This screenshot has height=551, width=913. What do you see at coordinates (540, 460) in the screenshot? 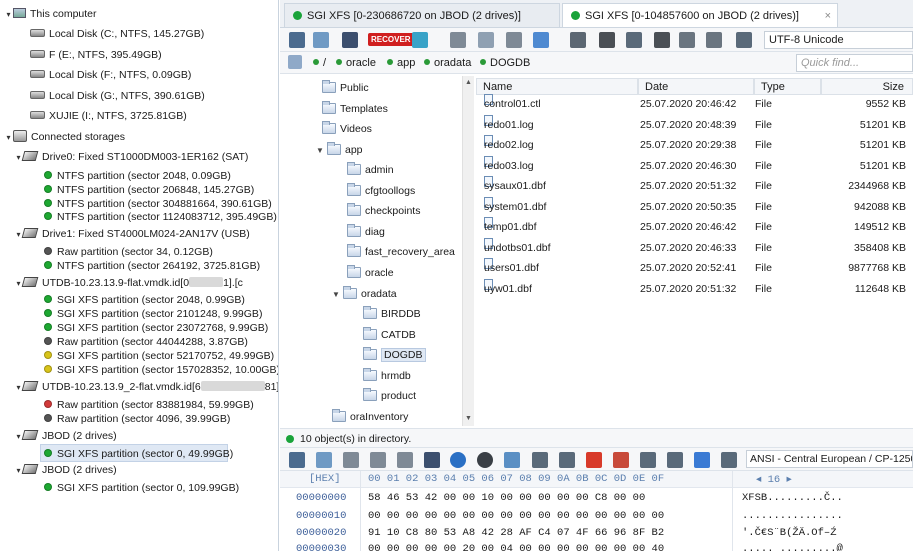
I see `keyboard-icon` at bounding box center [540, 460].